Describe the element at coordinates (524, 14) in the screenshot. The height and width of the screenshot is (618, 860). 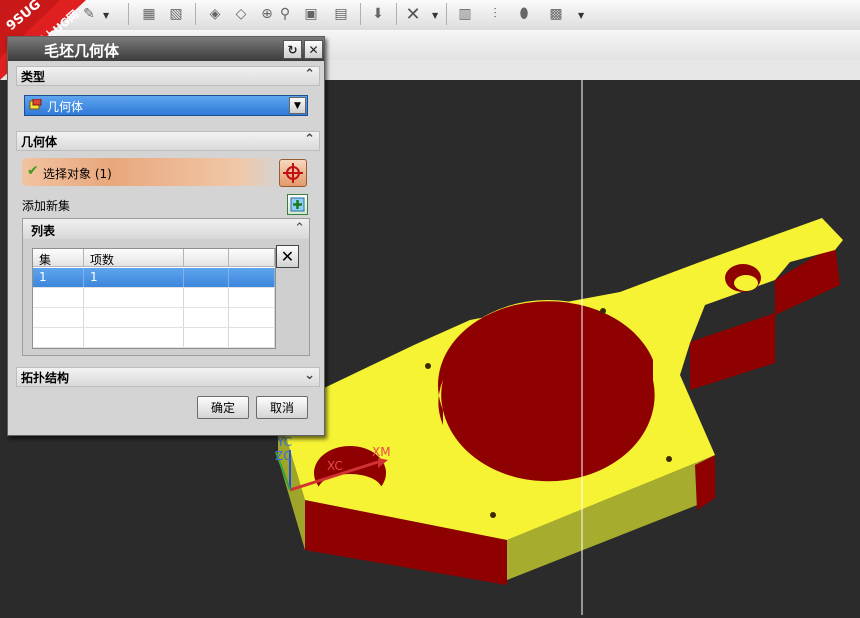
I see `cylinder-icon: ⬮` at that location.